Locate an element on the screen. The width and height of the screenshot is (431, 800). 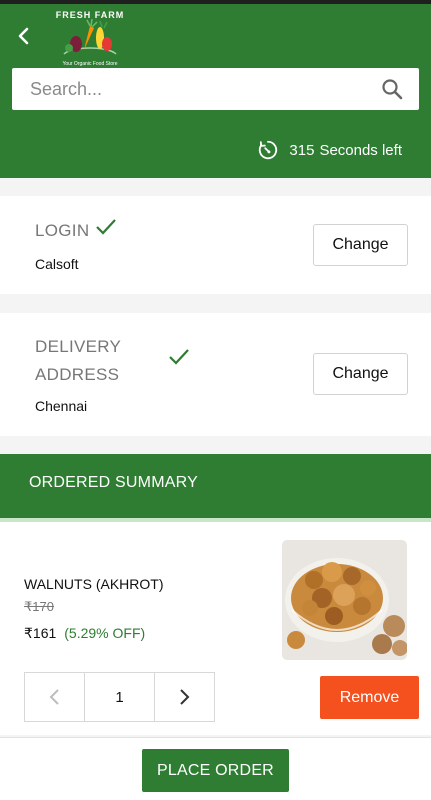
delivery-change-button: Change is located at coordinates (360, 374).